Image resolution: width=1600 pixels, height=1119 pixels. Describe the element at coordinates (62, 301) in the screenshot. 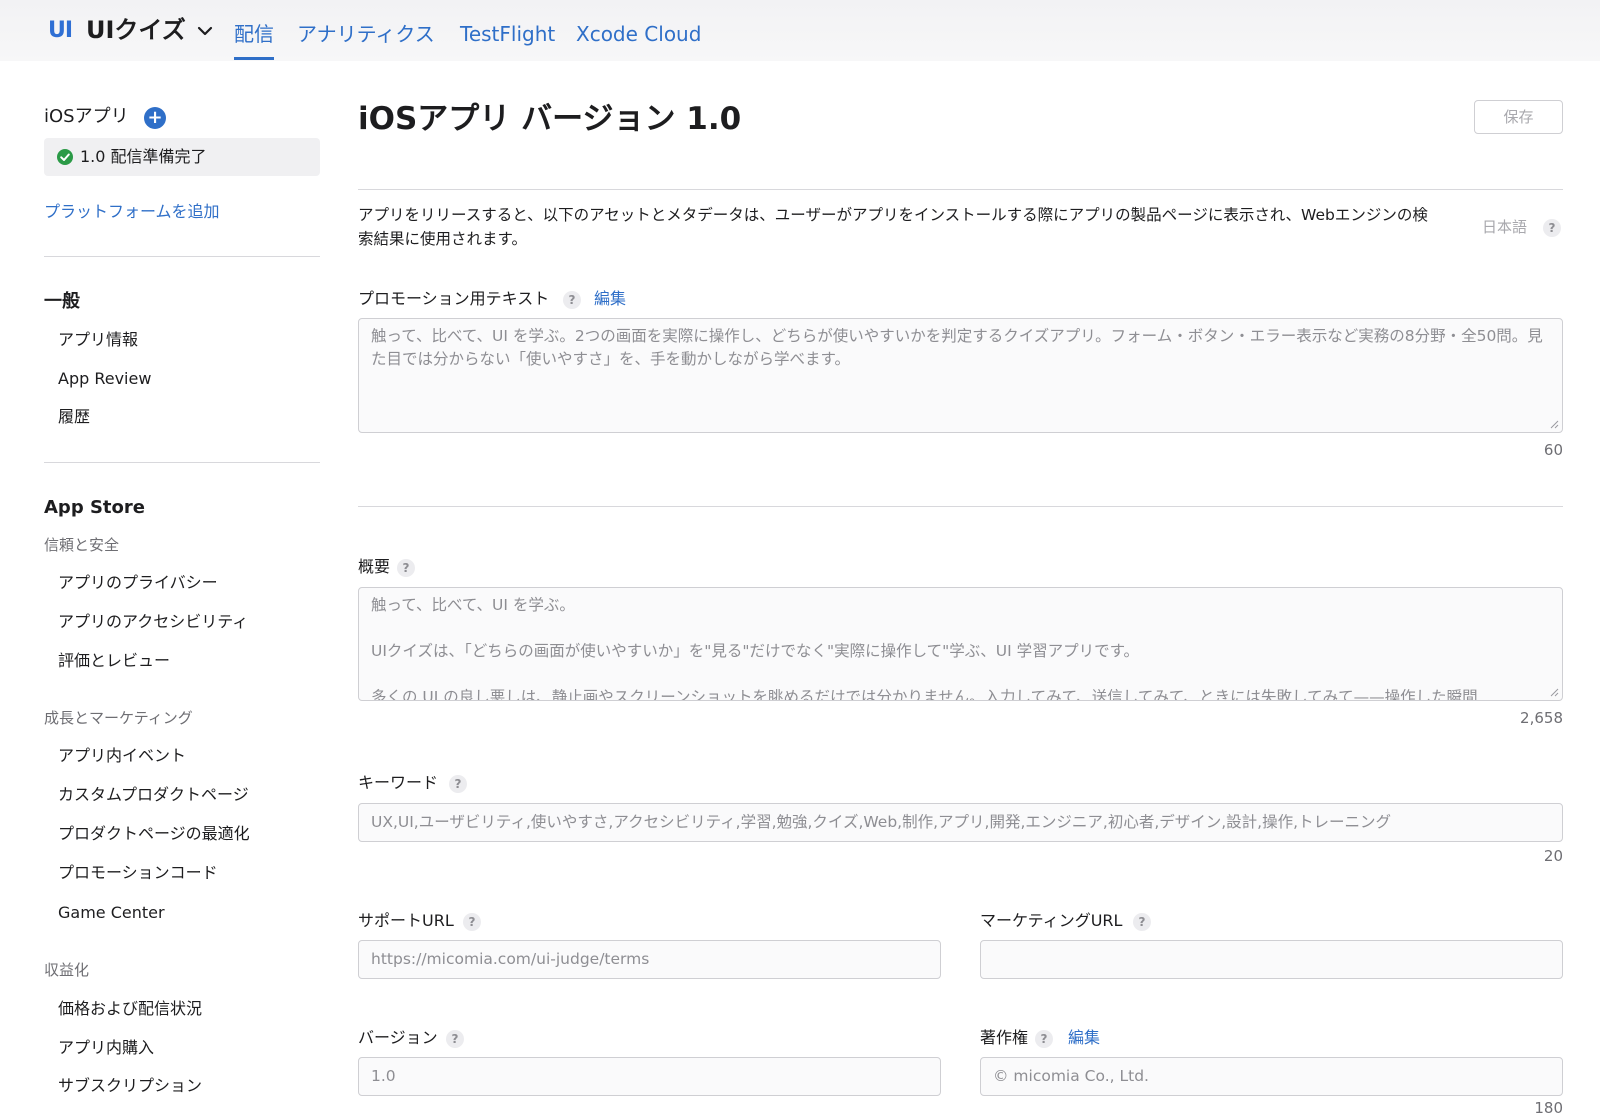

I see `sidebar-section-general: 一般` at that location.